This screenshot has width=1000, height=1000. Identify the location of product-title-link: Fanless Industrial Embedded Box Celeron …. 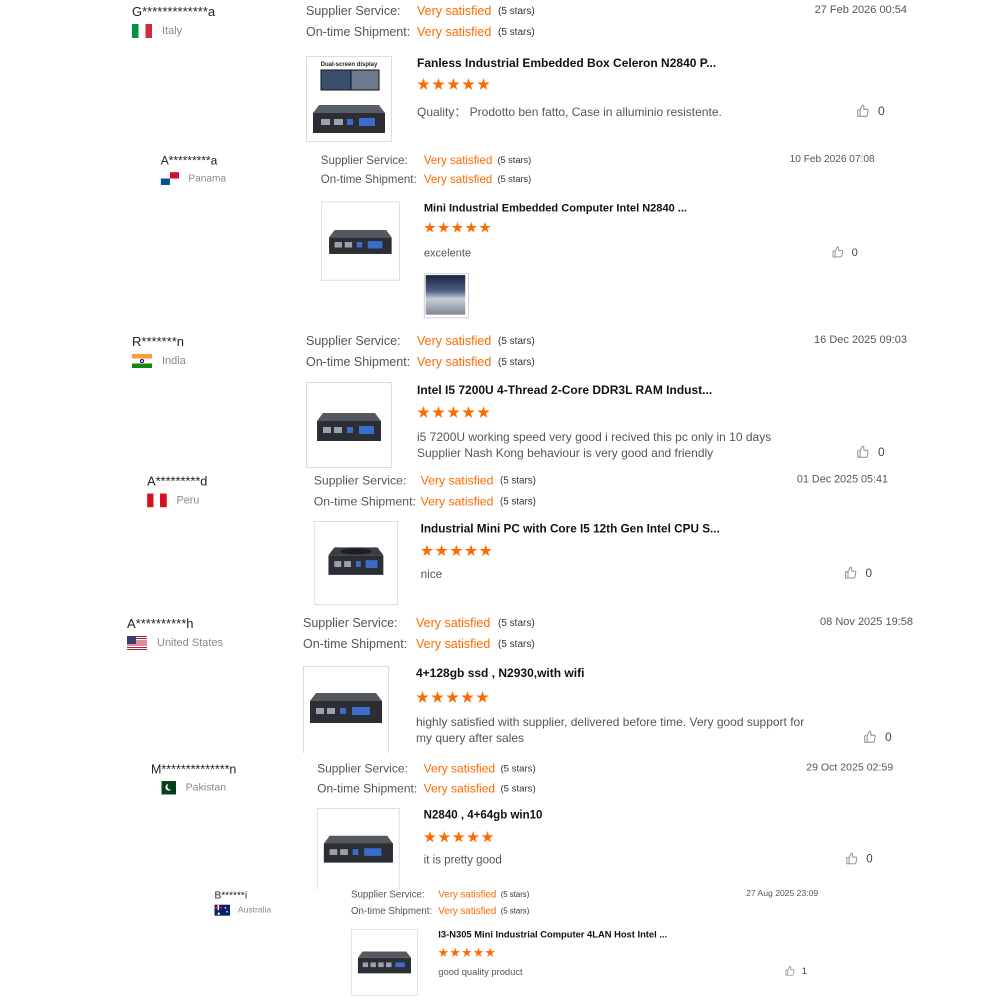
(566, 63).